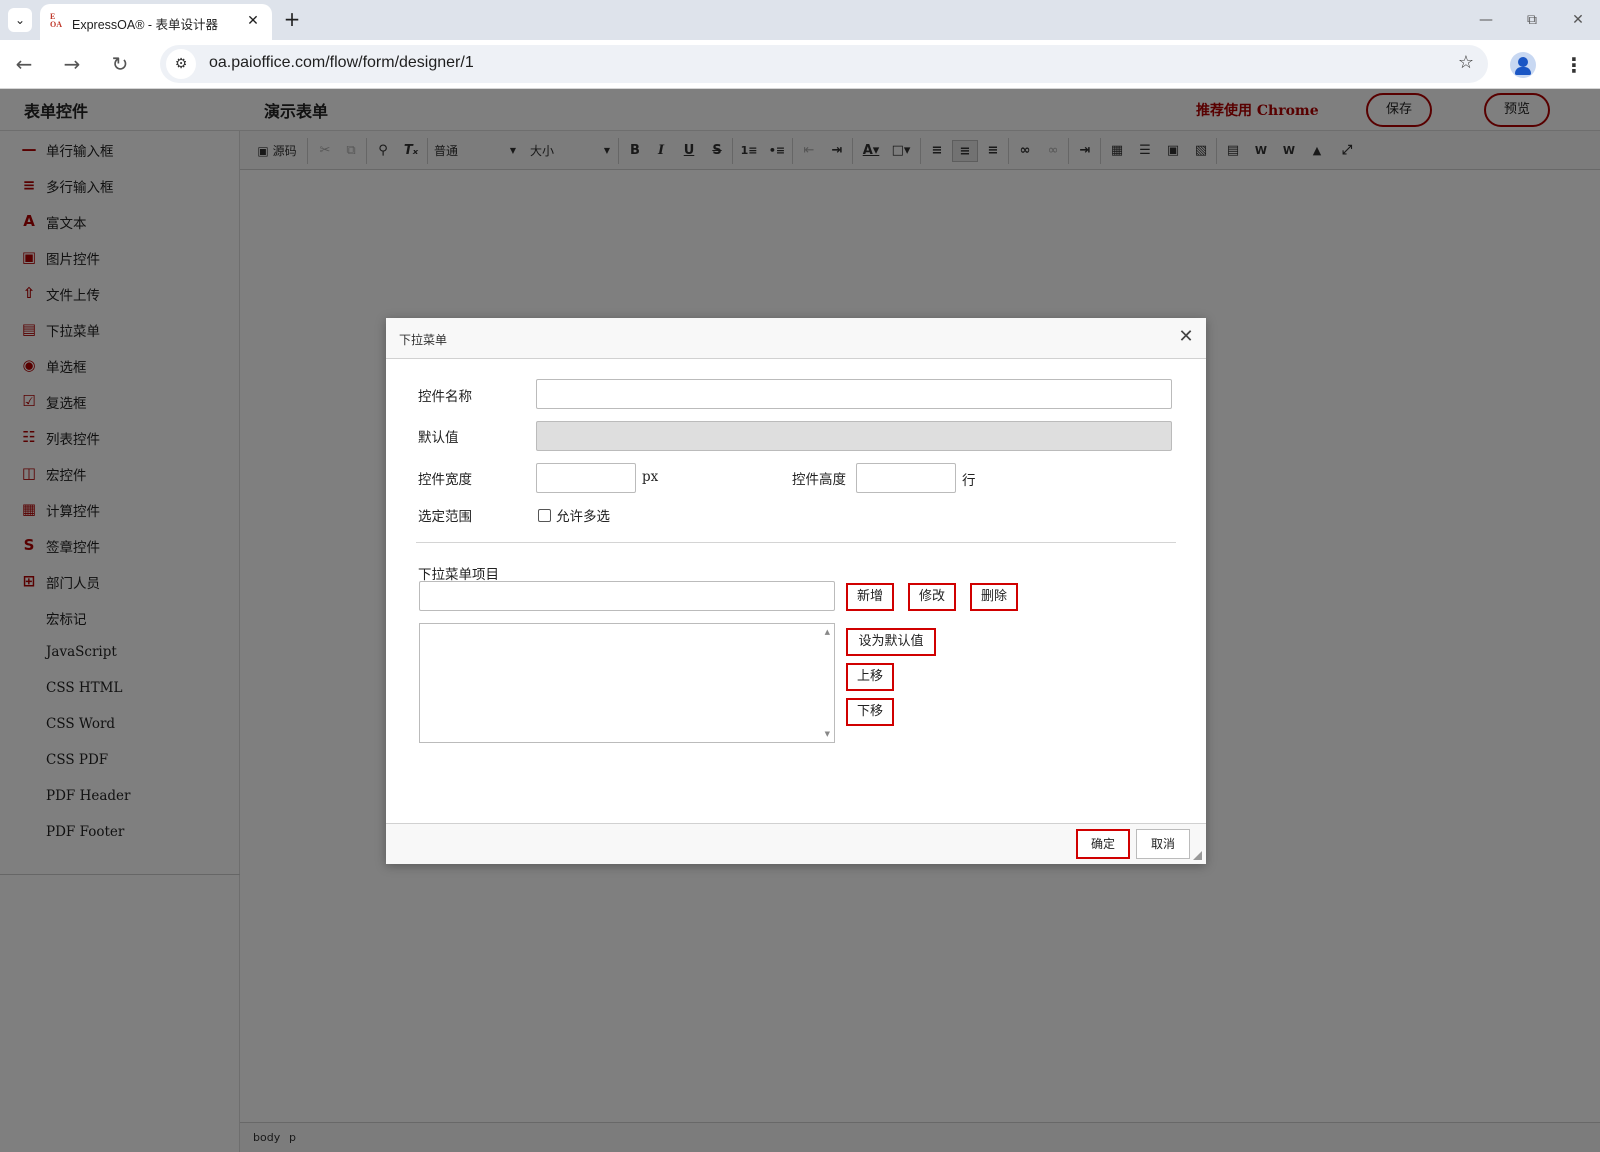 The image size is (1600, 1152). I want to click on control-name-input, so click(854, 394).